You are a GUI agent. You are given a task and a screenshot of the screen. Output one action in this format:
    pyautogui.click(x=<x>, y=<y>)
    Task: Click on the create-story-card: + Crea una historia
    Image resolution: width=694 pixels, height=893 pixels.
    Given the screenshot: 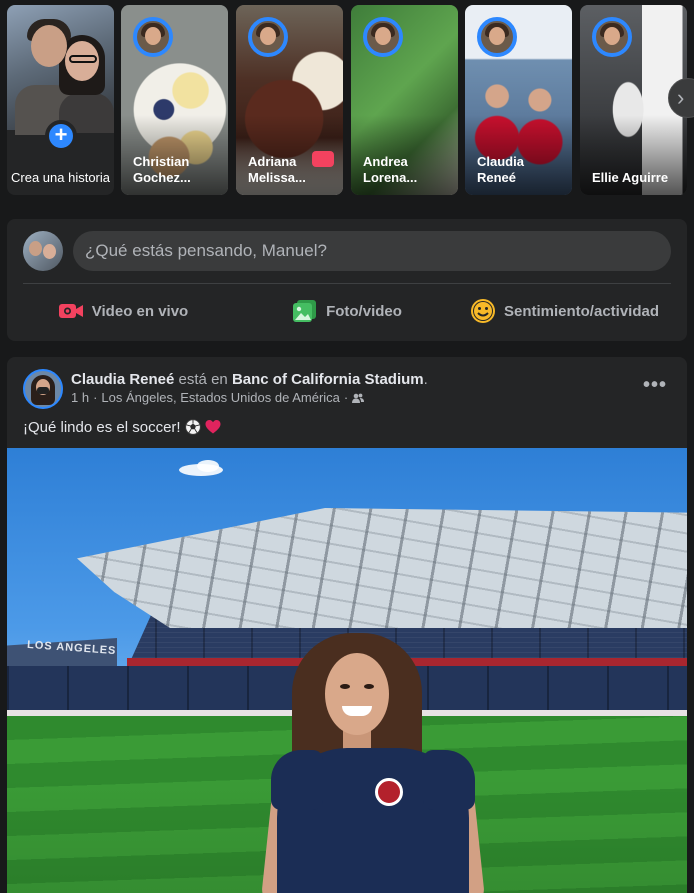 What is the action you would take?
    pyautogui.click(x=60, y=100)
    